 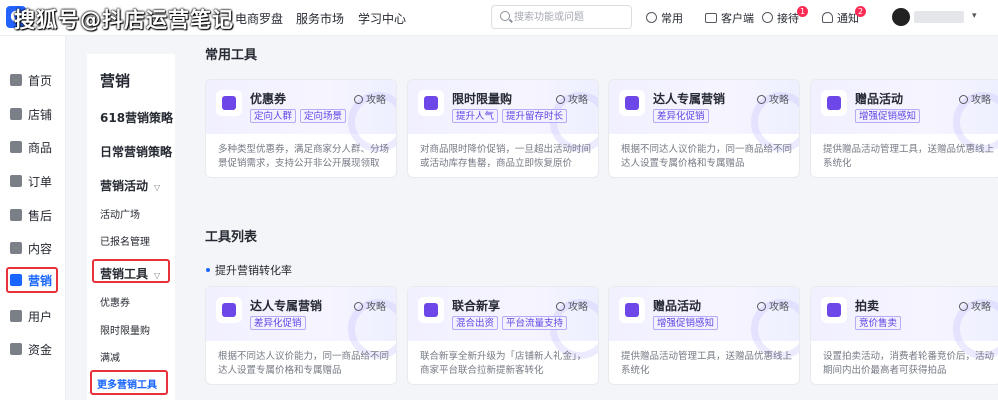 I want to click on chat-icon, so click(x=767, y=17).